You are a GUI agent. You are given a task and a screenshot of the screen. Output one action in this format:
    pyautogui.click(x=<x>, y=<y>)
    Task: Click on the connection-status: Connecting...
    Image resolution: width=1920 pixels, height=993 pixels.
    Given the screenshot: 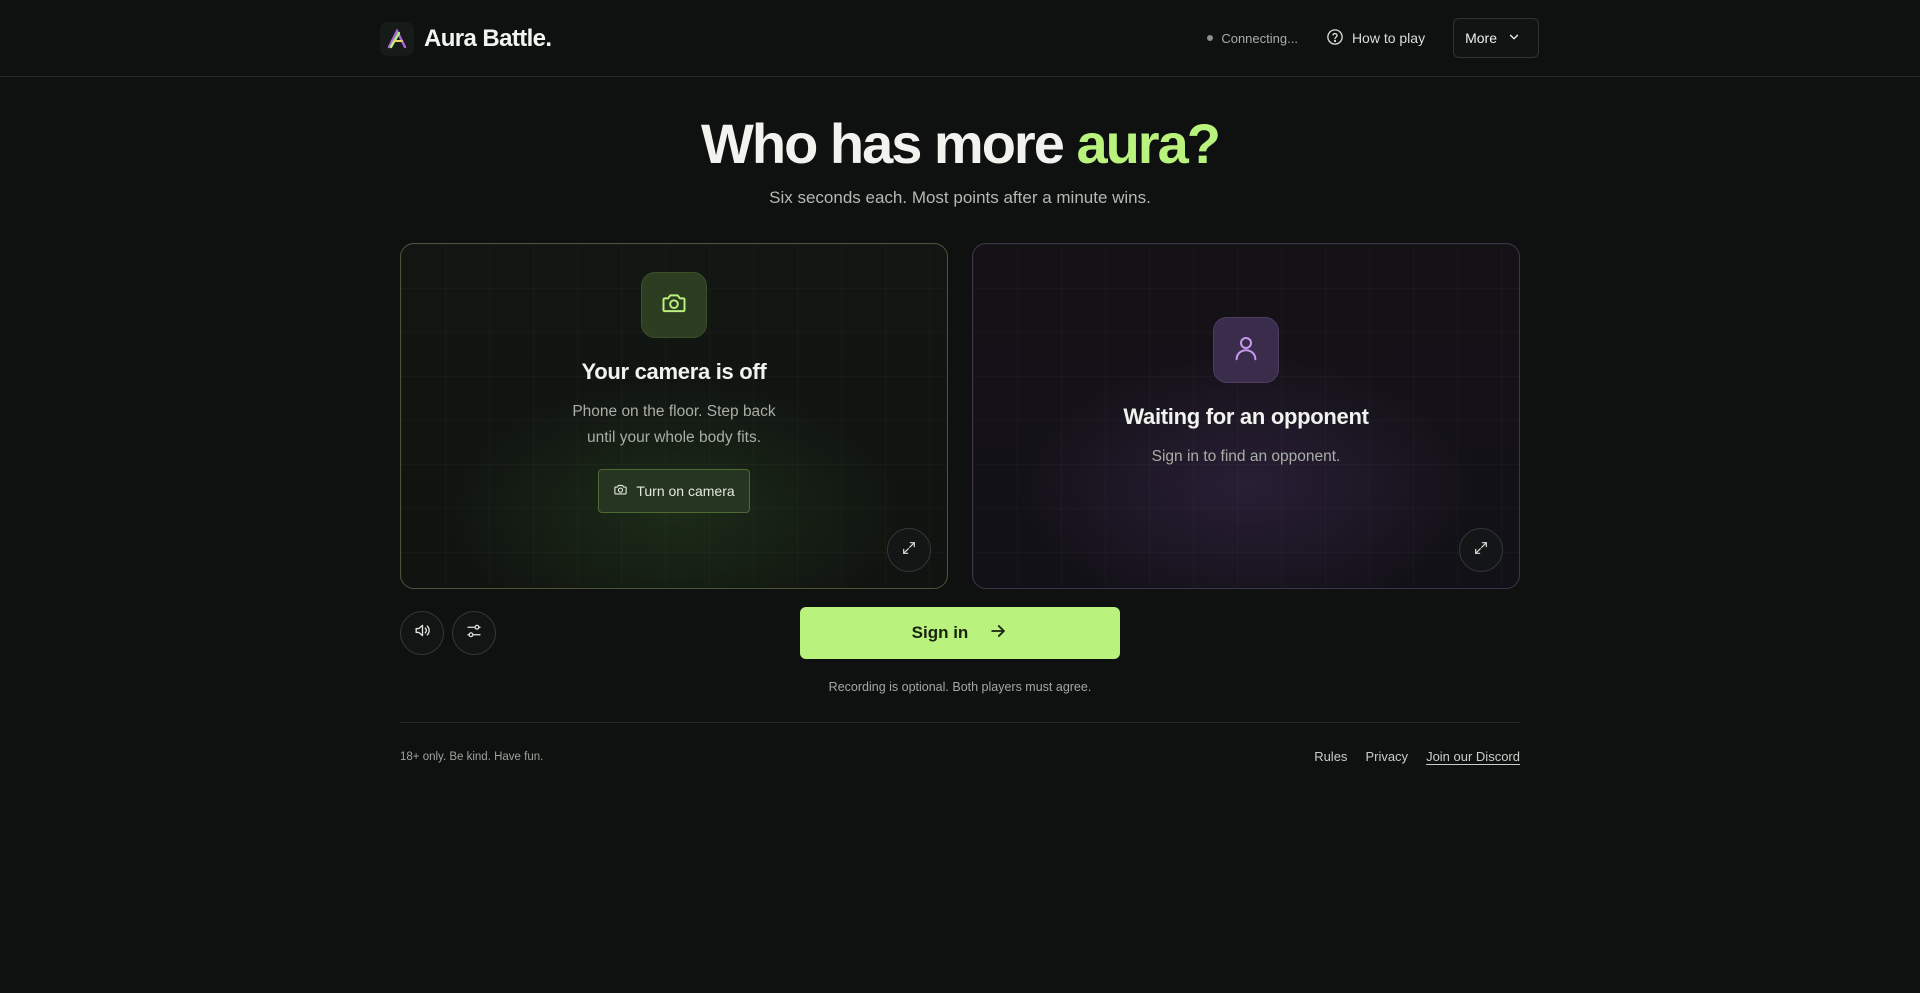 What is the action you would take?
    pyautogui.click(x=1252, y=38)
    